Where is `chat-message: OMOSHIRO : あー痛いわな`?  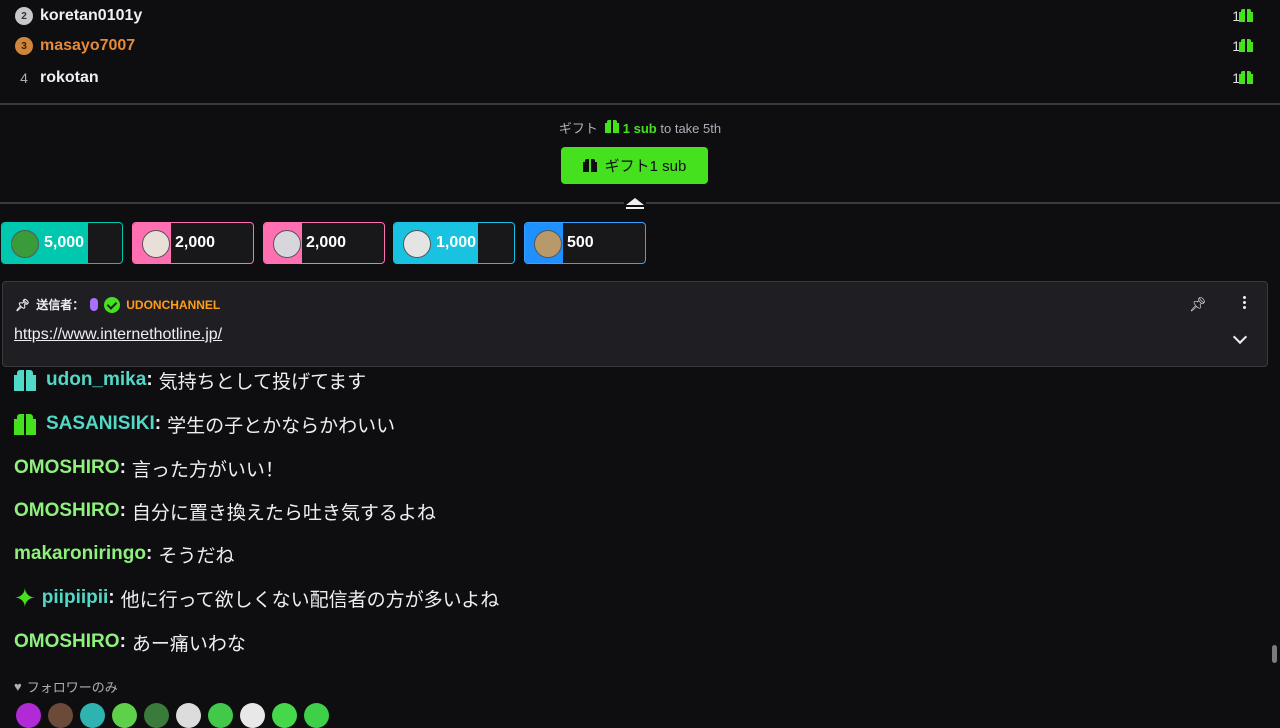
chat-message: OMOSHIRO : あー痛いわな is located at coordinates (130, 642).